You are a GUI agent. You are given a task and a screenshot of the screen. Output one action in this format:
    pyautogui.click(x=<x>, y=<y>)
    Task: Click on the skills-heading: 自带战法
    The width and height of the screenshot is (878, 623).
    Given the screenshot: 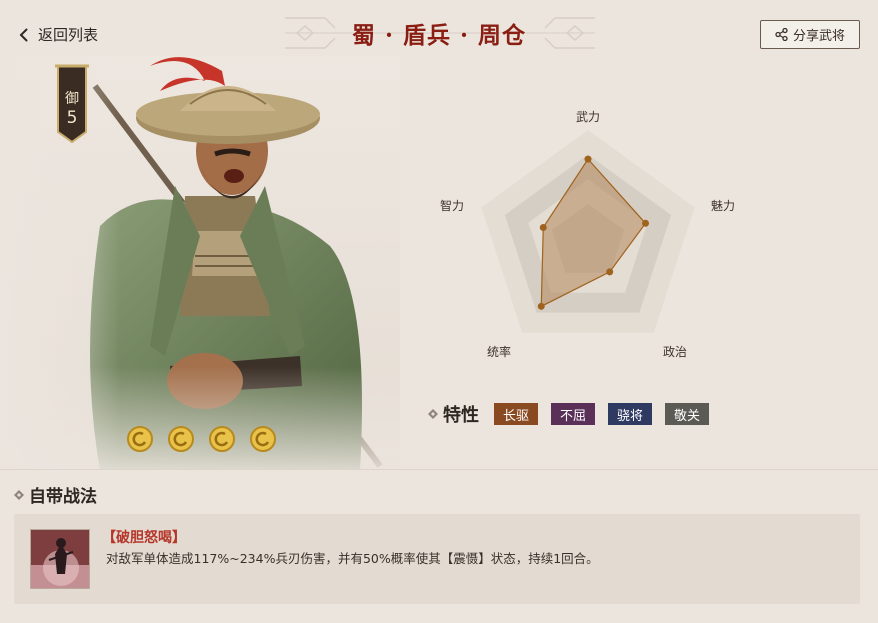 What is the action you would take?
    pyautogui.click(x=63, y=497)
    